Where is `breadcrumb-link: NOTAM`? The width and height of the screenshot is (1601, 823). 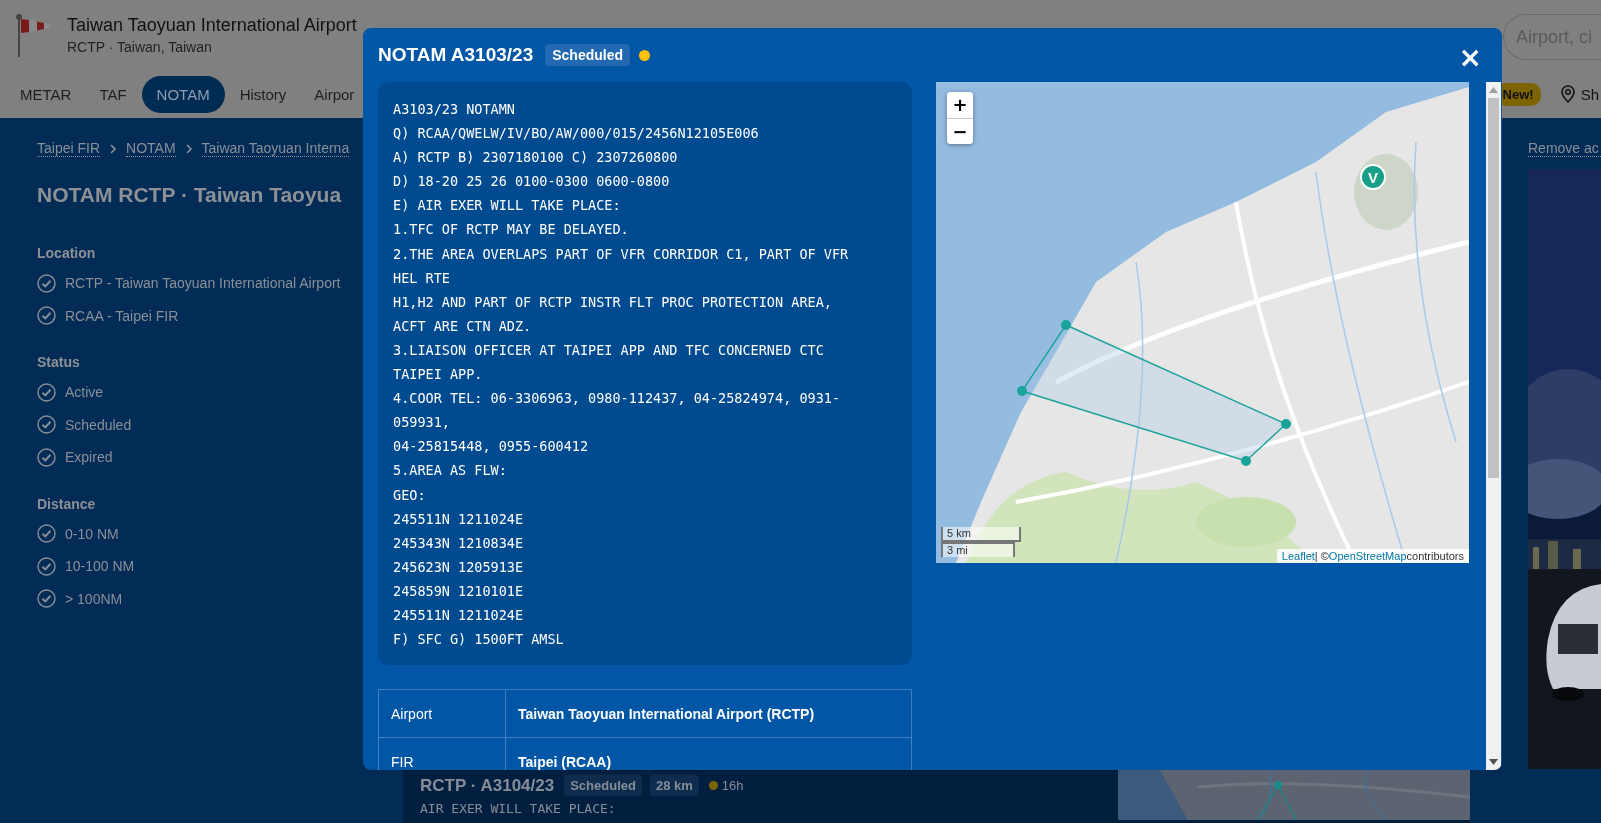
breadcrumb-link: NOTAM is located at coordinates (151, 148).